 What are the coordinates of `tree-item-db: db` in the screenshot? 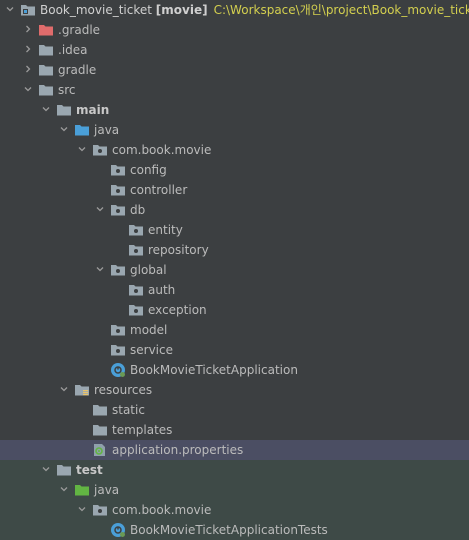 It's located at (234, 210).